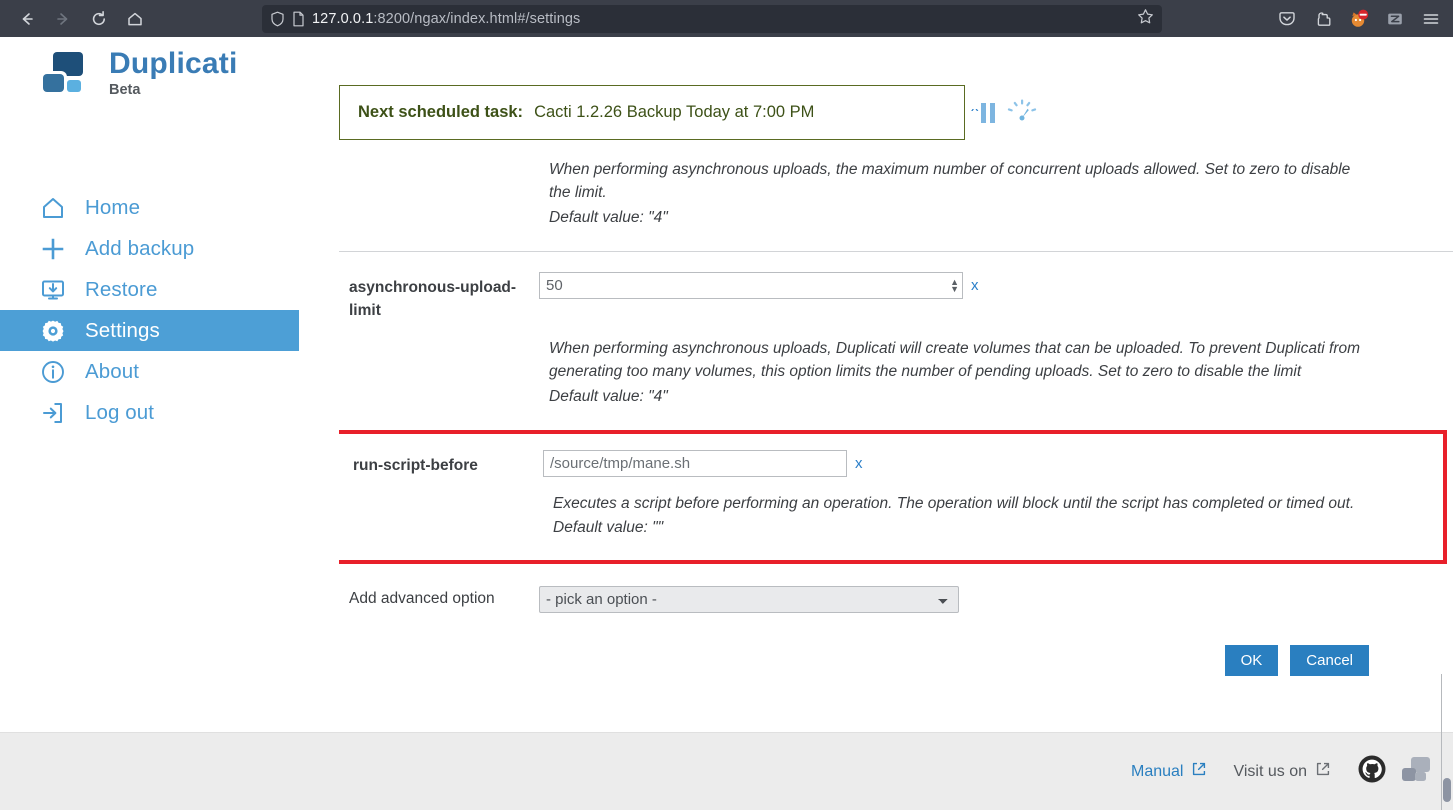 This screenshot has height=810, width=1453. Describe the element at coordinates (433, 299) in the screenshot. I see `option-name: asynchronous-upload-limit` at that location.